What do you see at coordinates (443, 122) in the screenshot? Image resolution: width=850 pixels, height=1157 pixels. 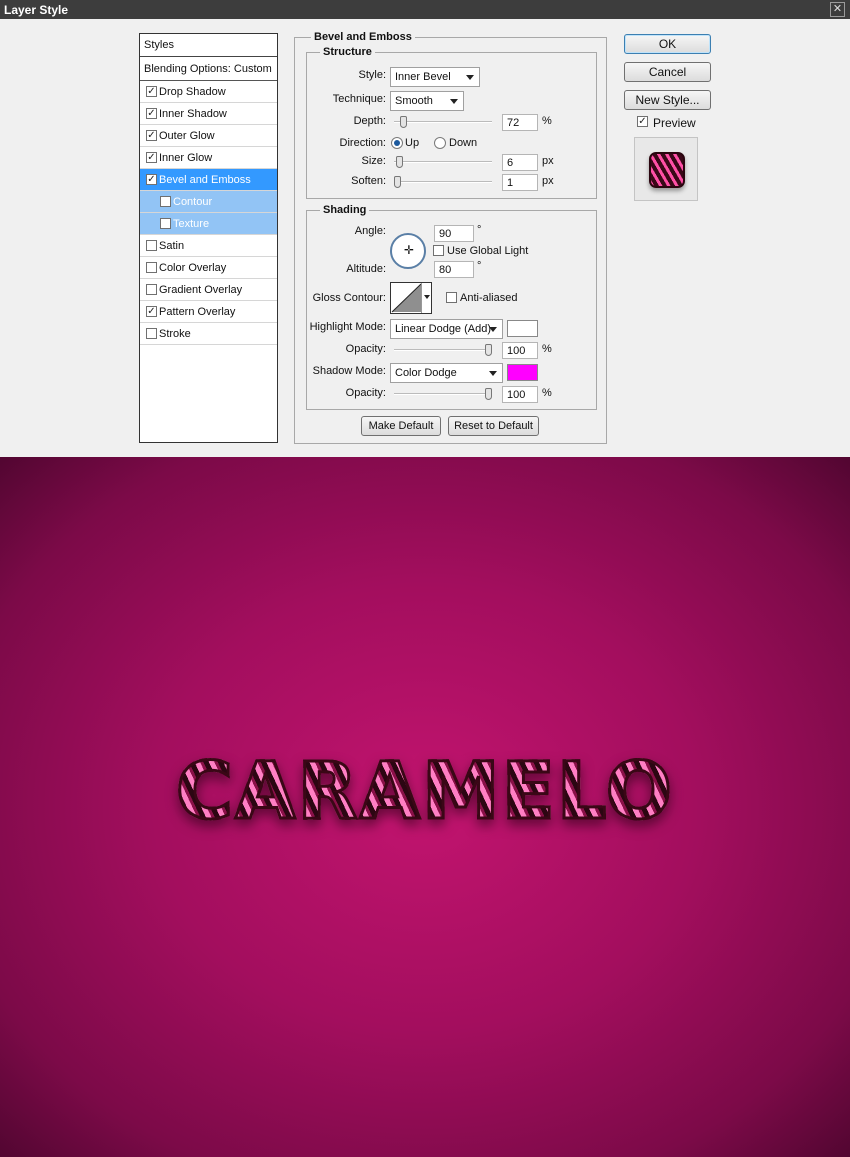 I see `depth-slider` at bounding box center [443, 122].